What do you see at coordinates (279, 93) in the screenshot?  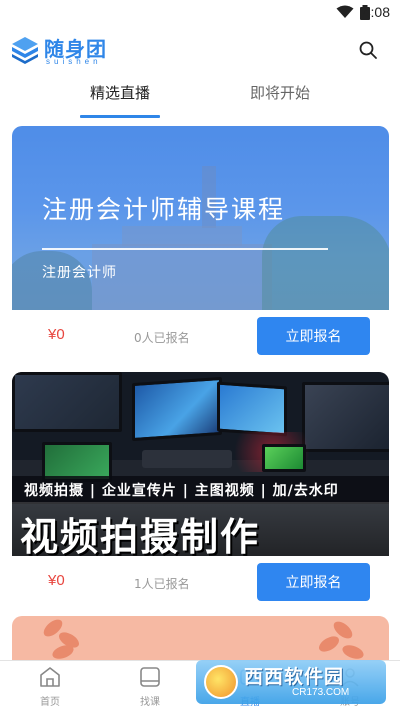 I see `tab-label: 即将开始` at bounding box center [279, 93].